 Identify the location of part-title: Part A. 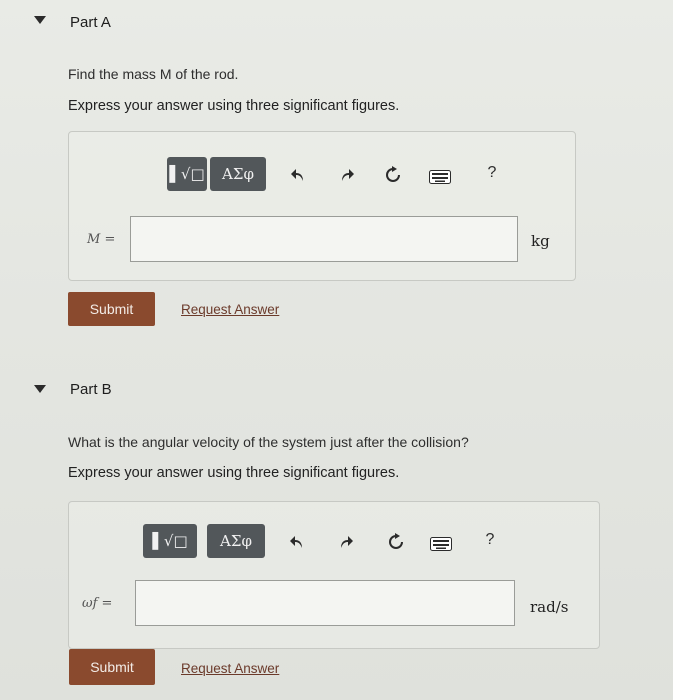
(90, 22).